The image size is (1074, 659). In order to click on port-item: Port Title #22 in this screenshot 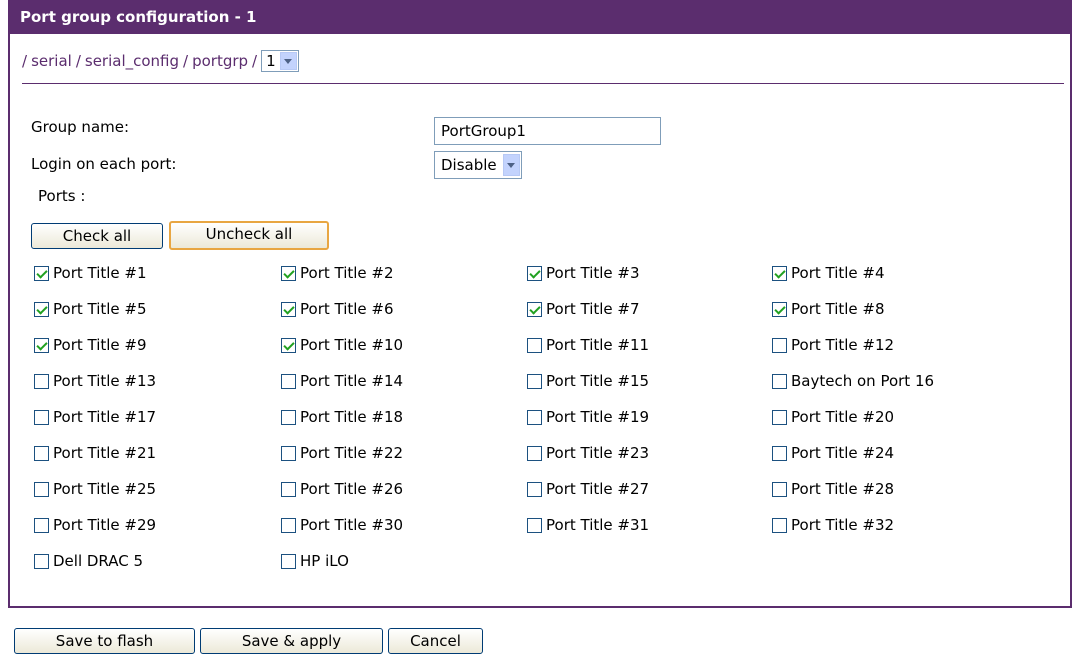, I will do `click(342, 453)`.